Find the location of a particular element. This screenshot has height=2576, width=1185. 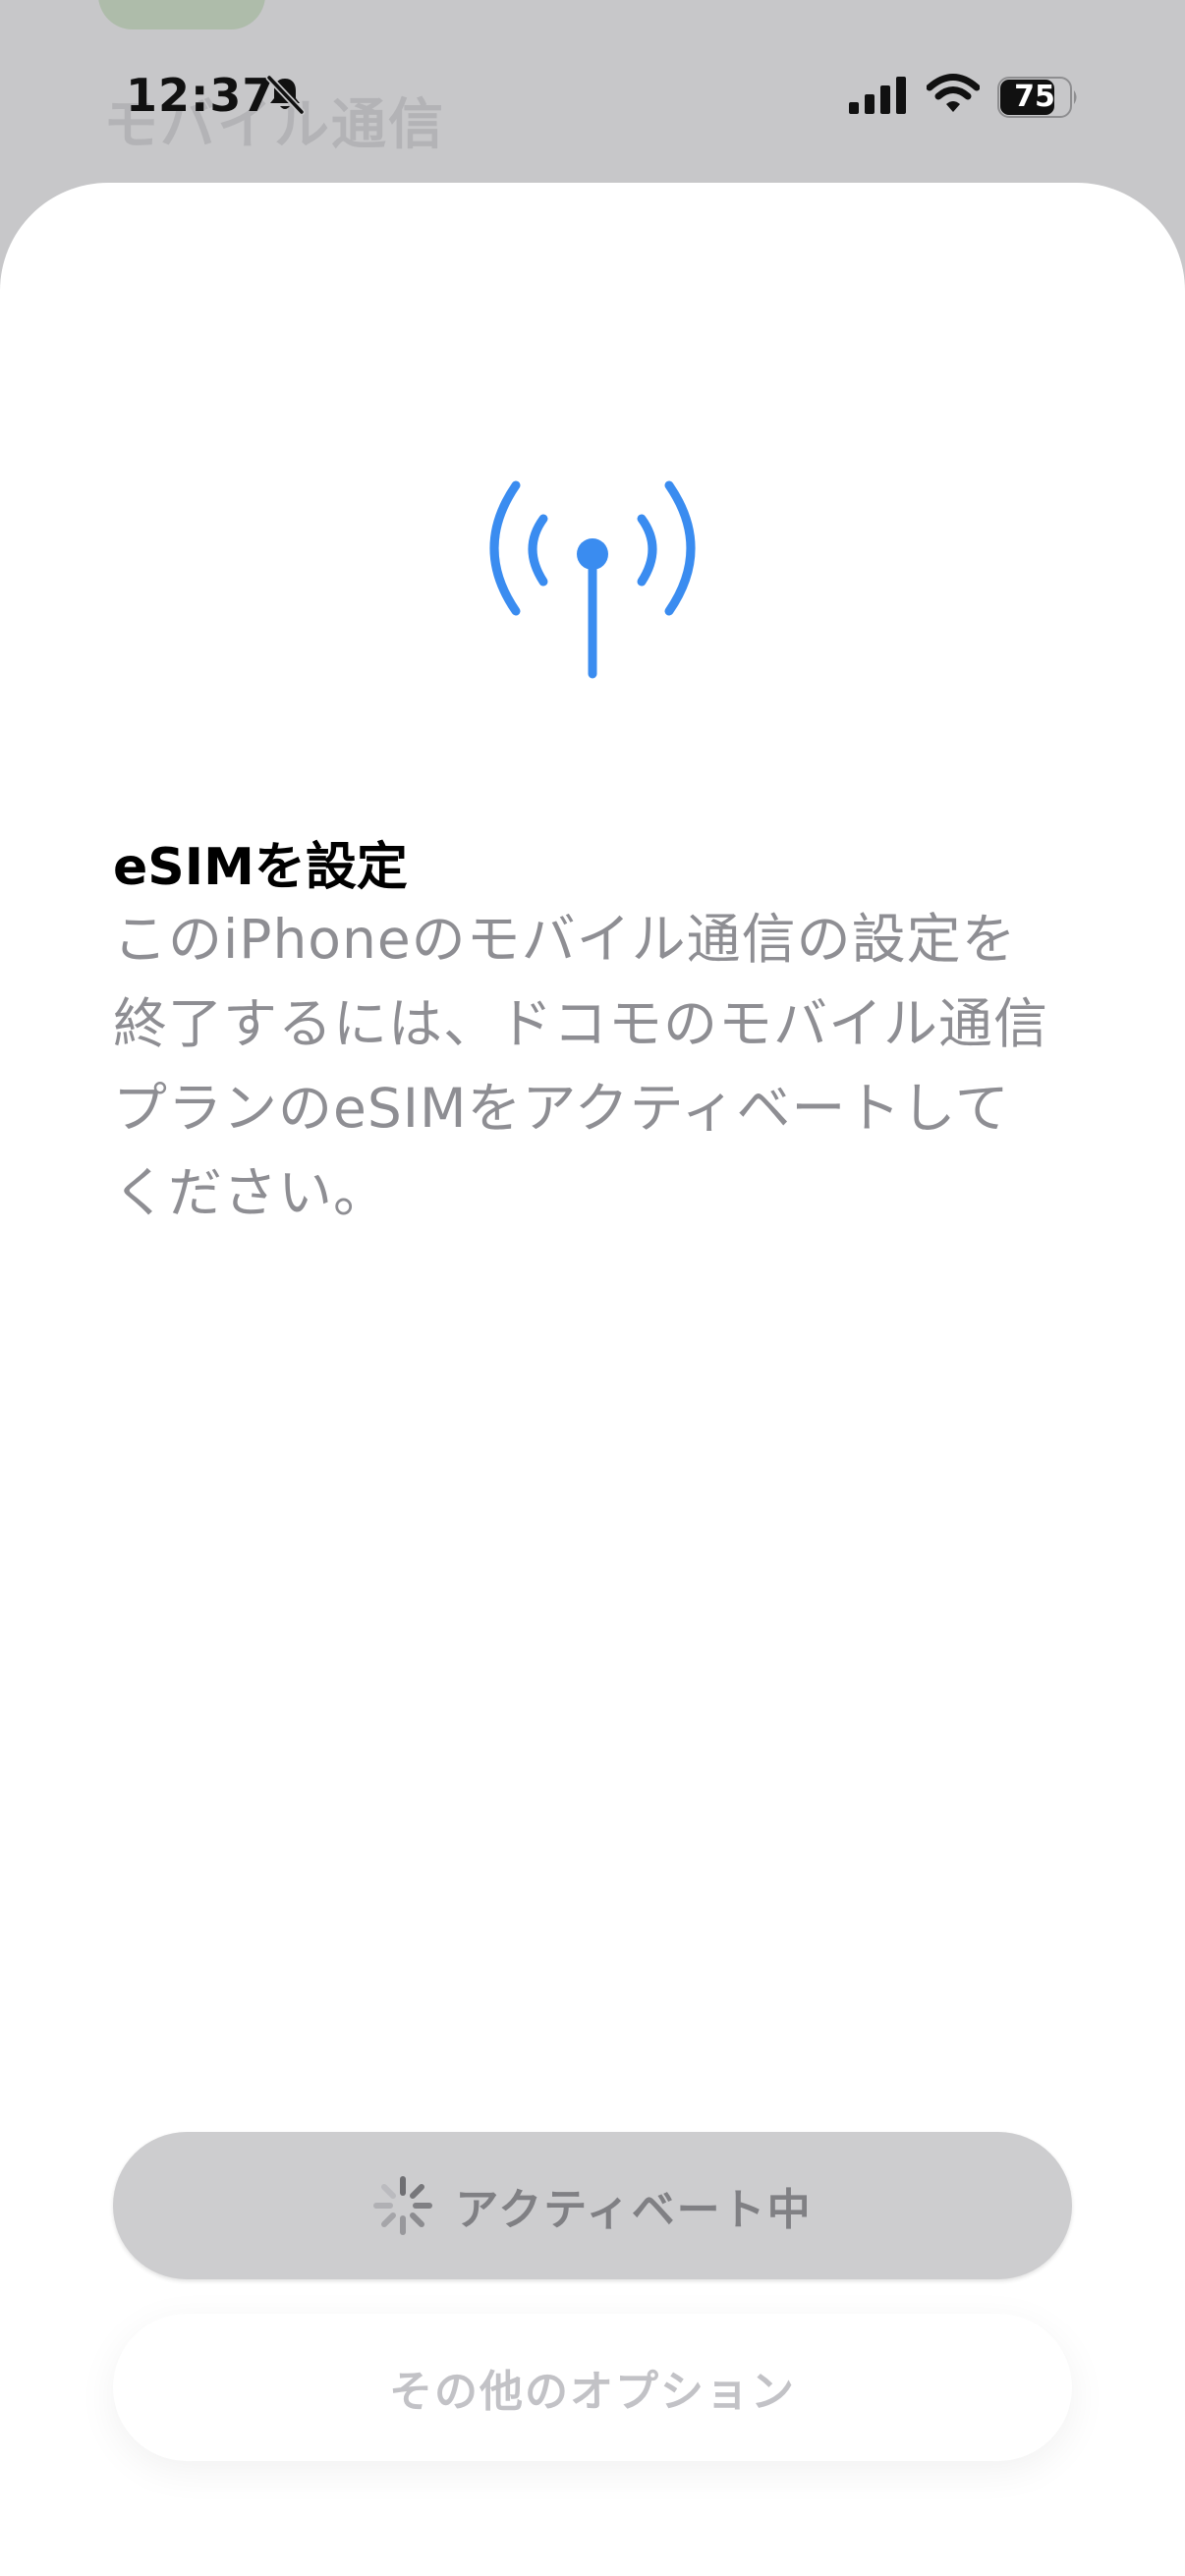

sheet-heading: eSIMを設定 is located at coordinates (260, 867).